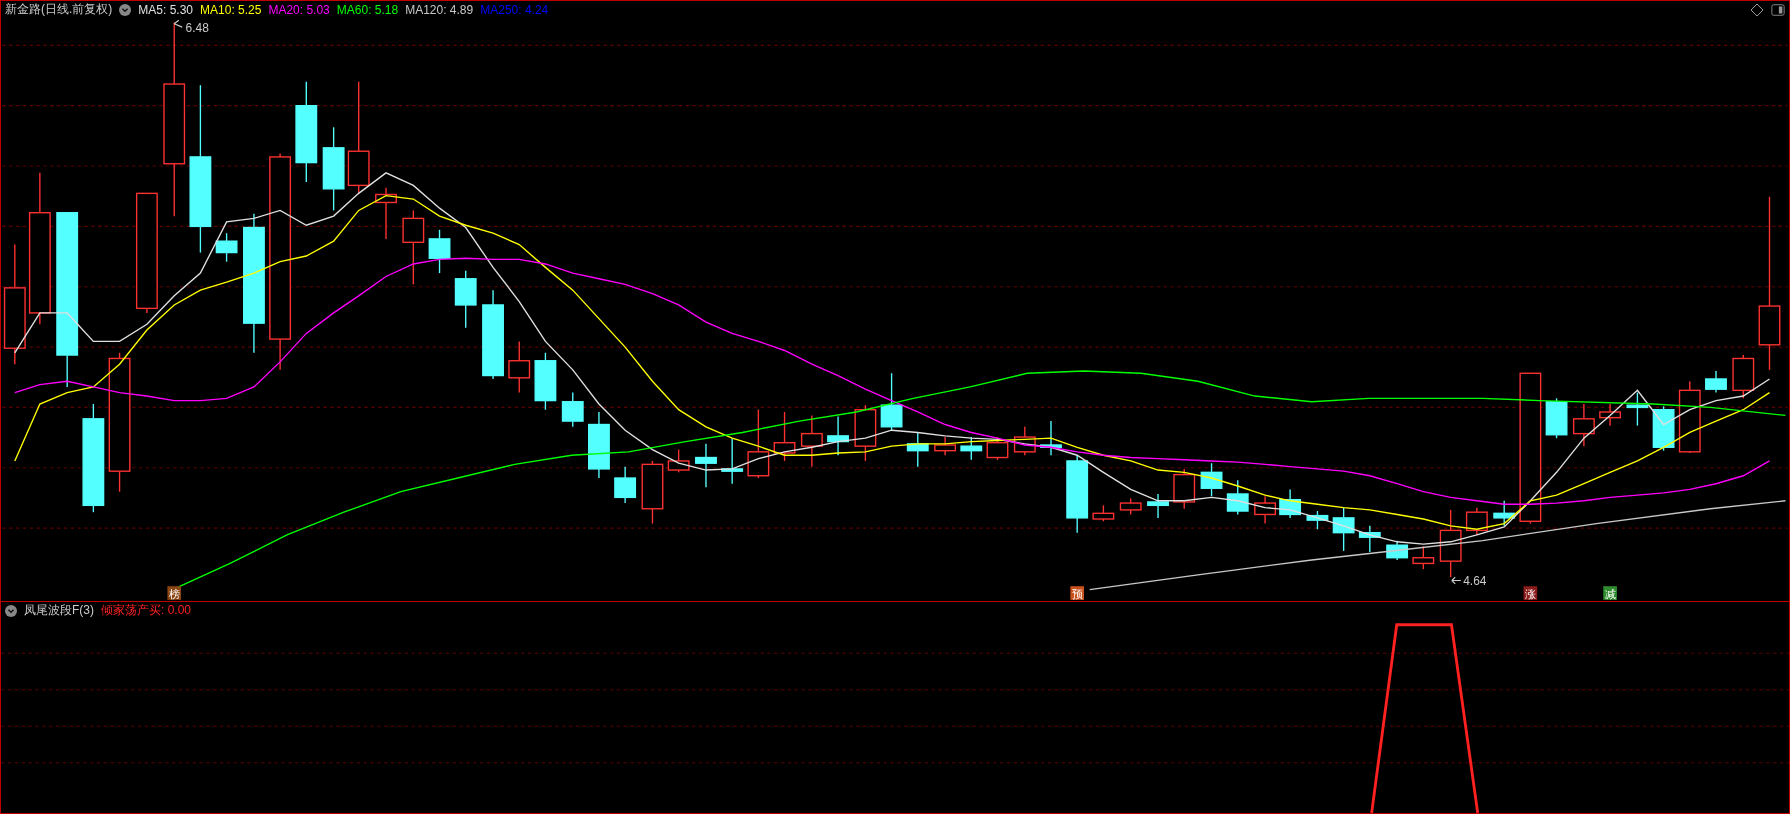 This screenshot has height=814, width=1790. What do you see at coordinates (1778, 9) in the screenshot?
I see `panel-toggle-icon` at bounding box center [1778, 9].